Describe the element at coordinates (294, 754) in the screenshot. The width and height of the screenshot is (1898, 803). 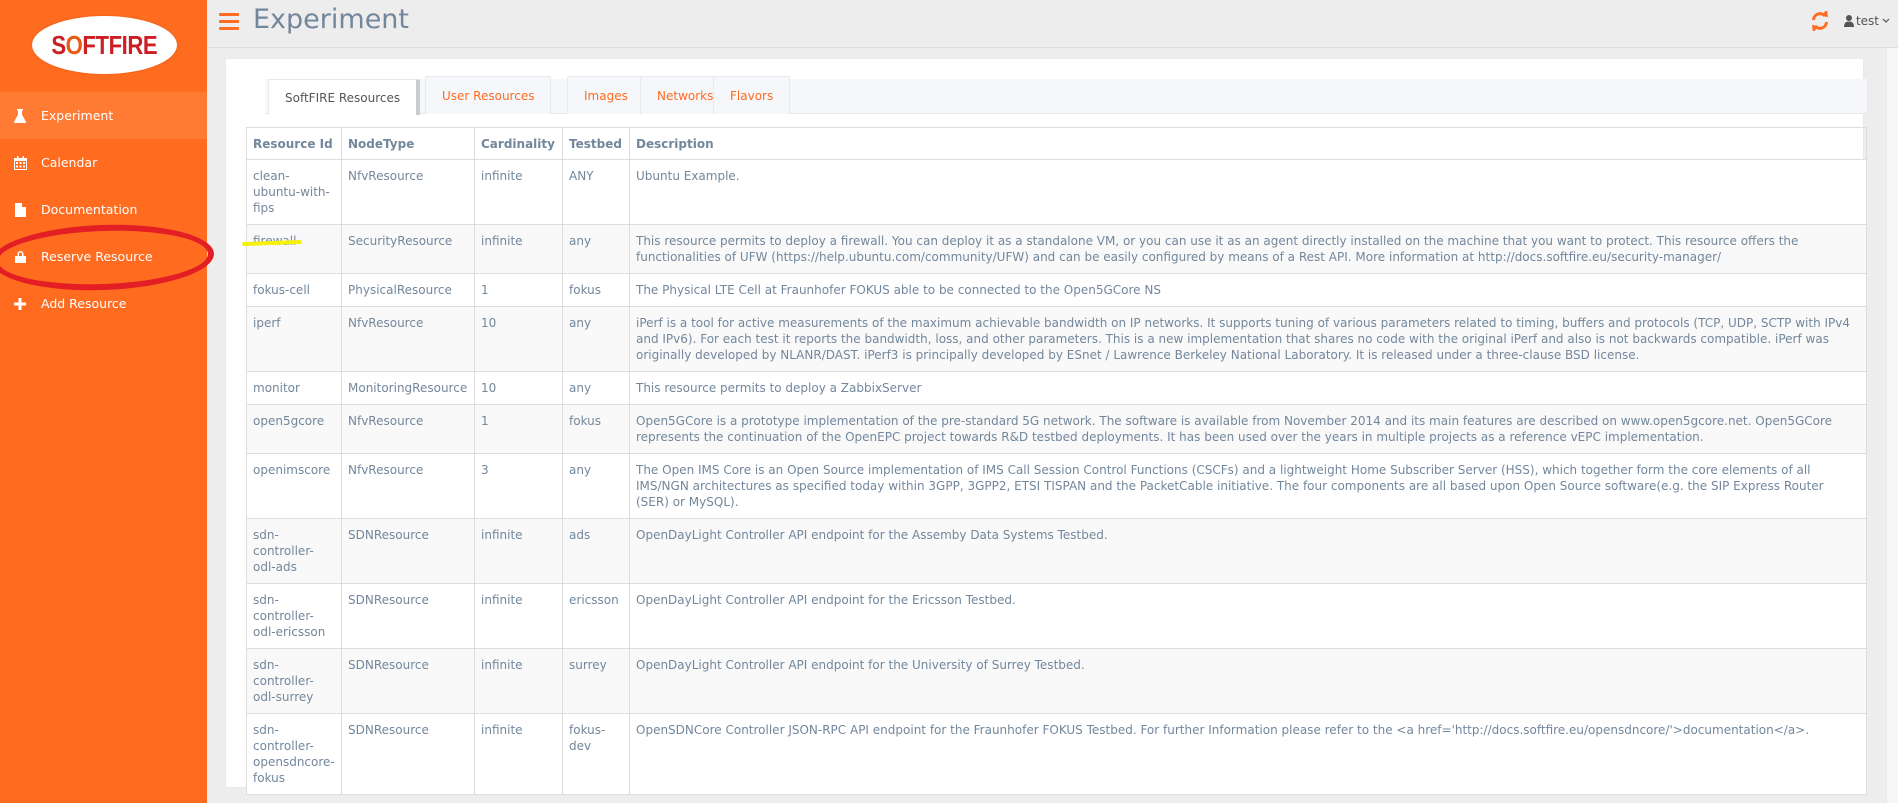
I see `cell-resource-id: sdn-controller-opensdncore-fokus` at that location.